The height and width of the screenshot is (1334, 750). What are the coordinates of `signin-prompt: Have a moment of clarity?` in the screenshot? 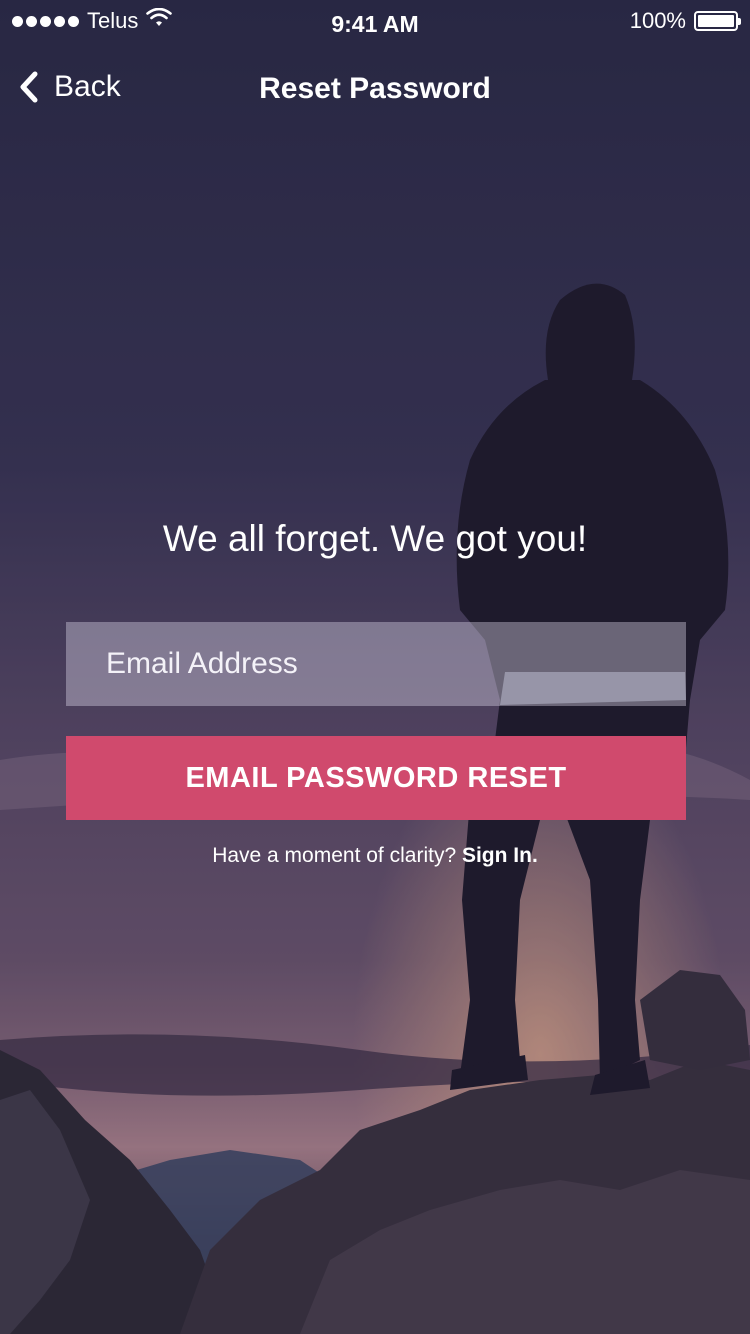 It's located at (334, 855).